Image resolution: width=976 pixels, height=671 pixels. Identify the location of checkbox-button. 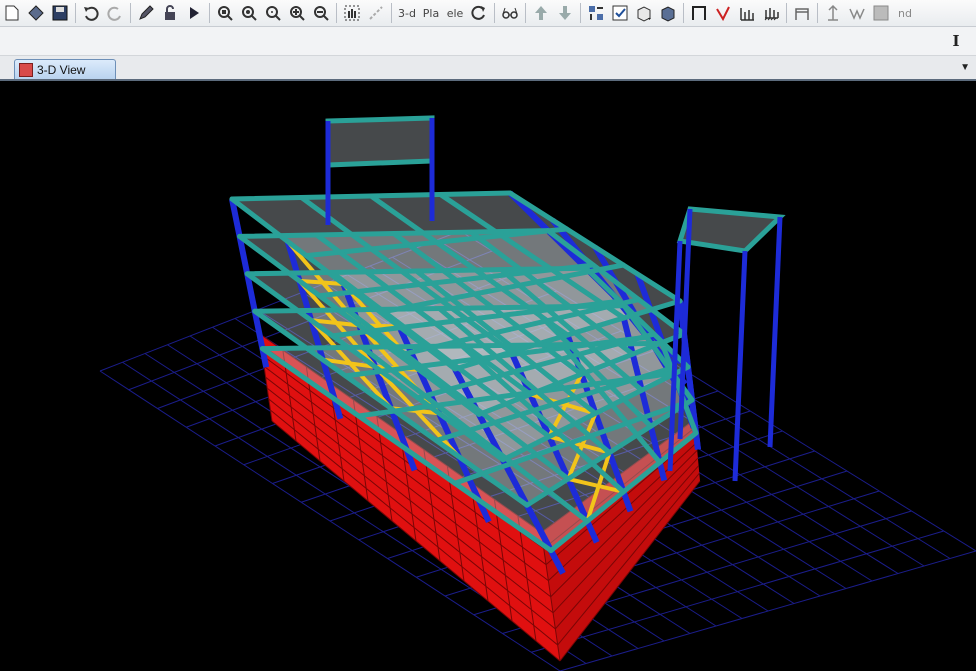
(620, 13).